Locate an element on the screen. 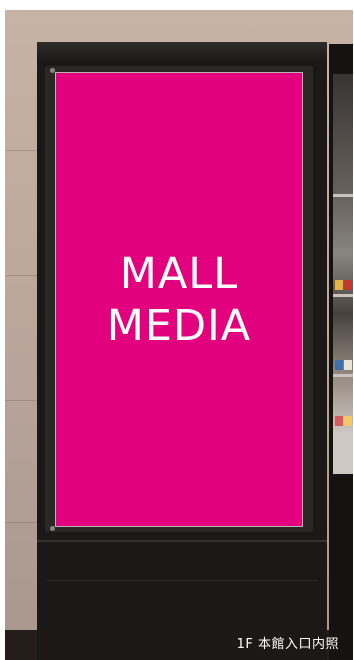 This screenshot has width=354, height=660. screen-text-line2: MEDIA is located at coordinates (179, 325).